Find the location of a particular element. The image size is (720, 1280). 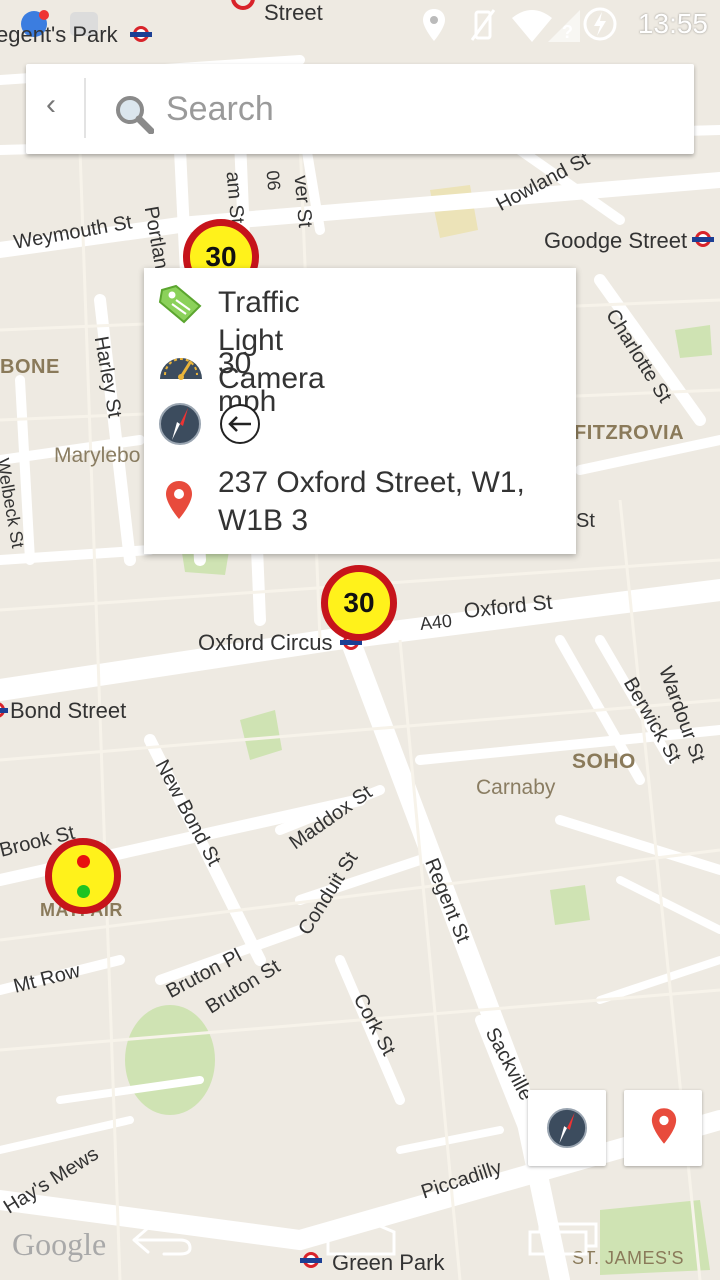

compass-button is located at coordinates (567, 1128).